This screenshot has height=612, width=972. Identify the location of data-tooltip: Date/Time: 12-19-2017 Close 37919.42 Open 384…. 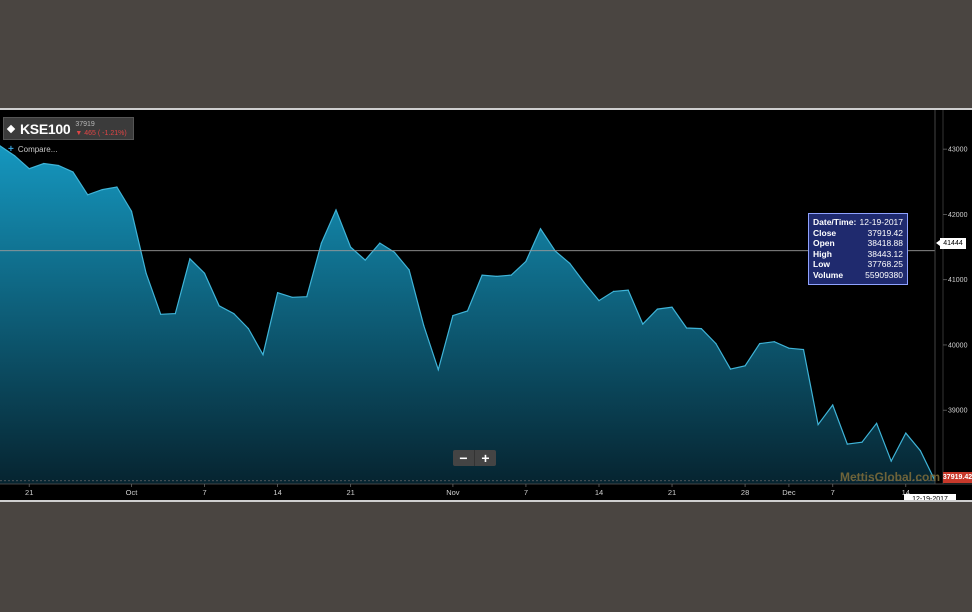
(858, 249).